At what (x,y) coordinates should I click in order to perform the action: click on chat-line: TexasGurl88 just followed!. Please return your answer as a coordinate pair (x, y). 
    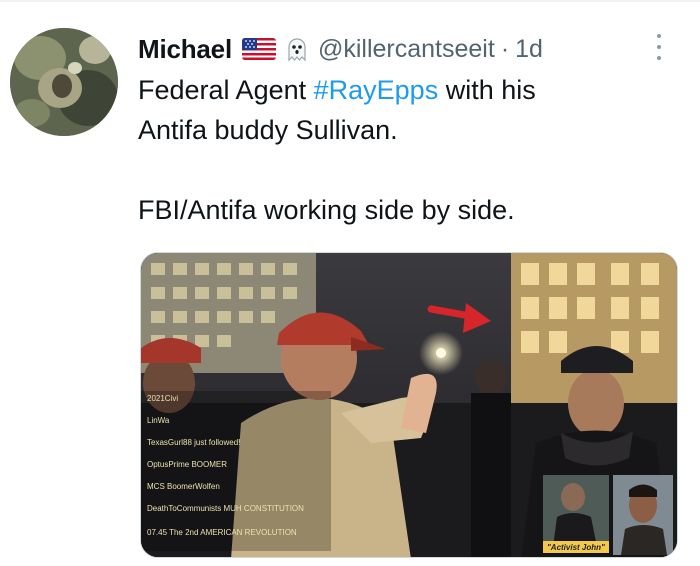
    Looking at the image, I should click on (193, 442).